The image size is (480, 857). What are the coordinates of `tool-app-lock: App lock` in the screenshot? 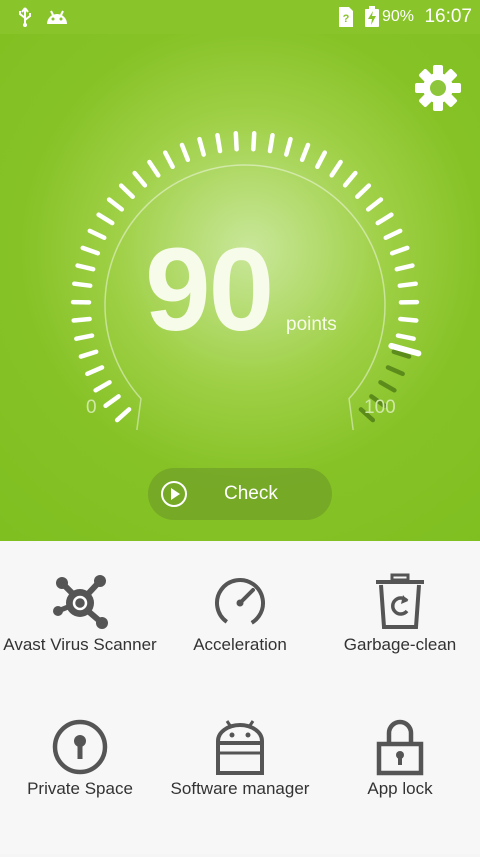 It's located at (400, 787).